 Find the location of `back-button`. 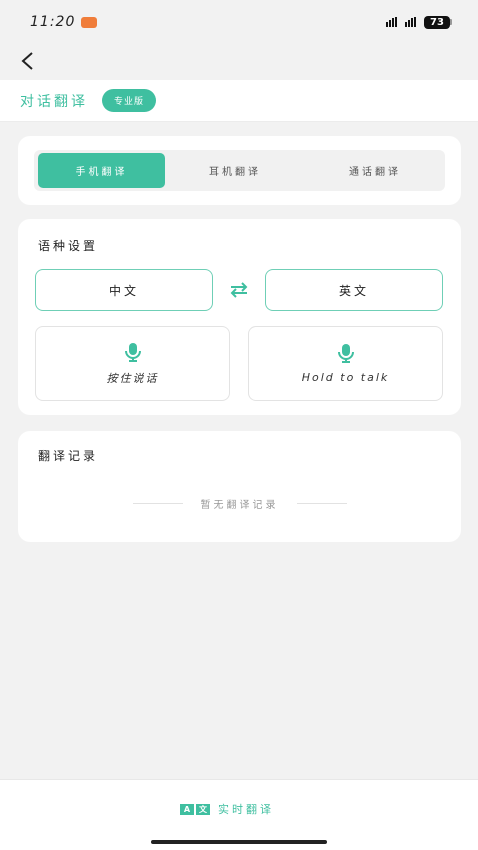

back-button is located at coordinates (27, 61).